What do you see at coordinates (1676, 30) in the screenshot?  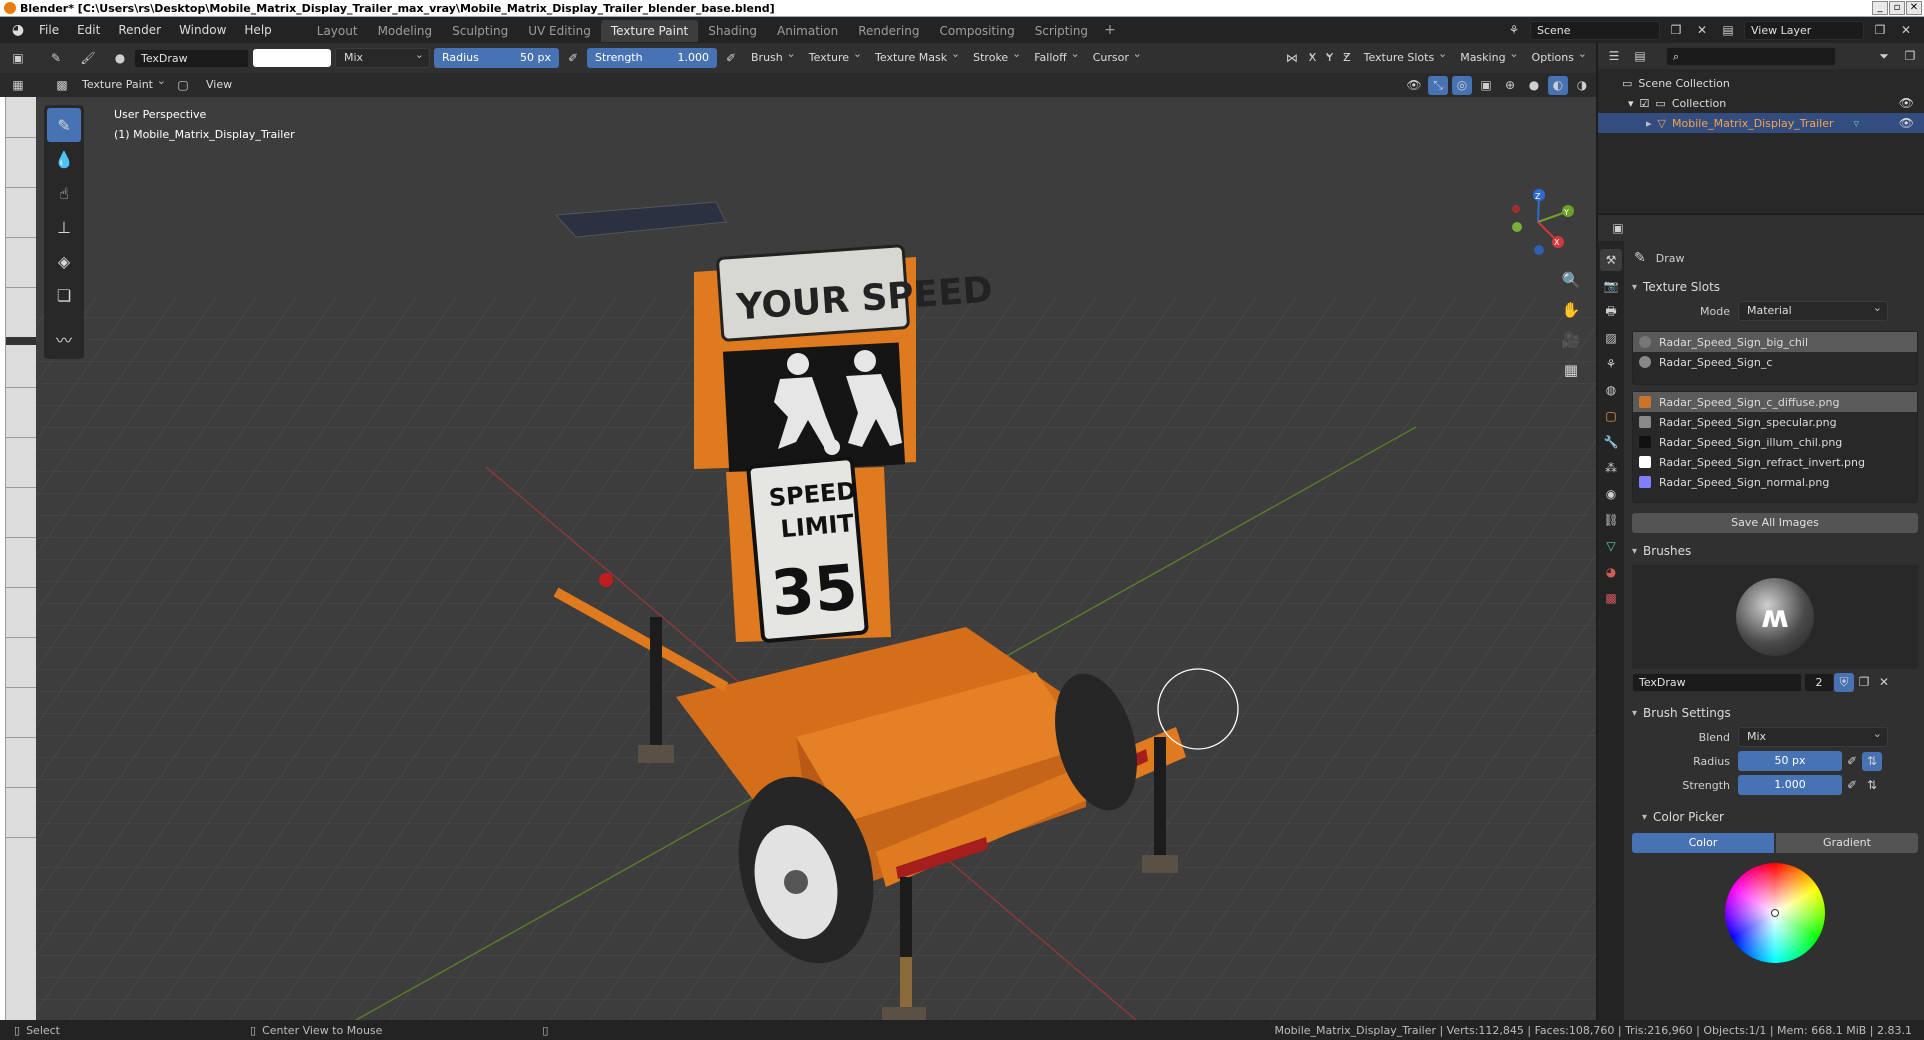 I see `new-scene-icon: ❐` at bounding box center [1676, 30].